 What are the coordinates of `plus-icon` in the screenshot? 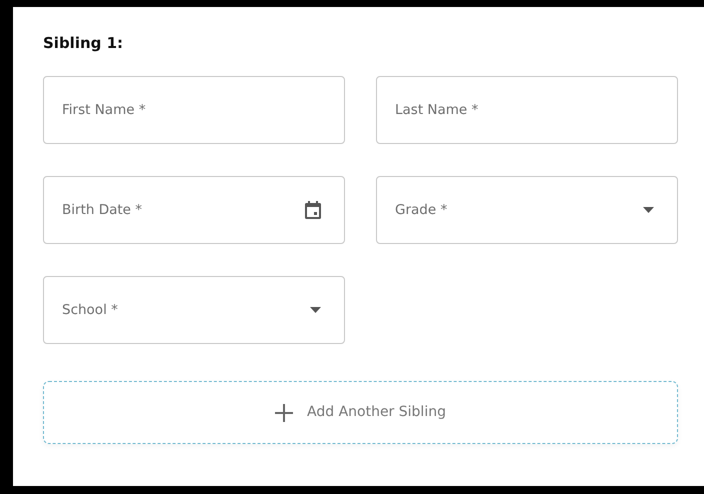 It's located at (284, 413).